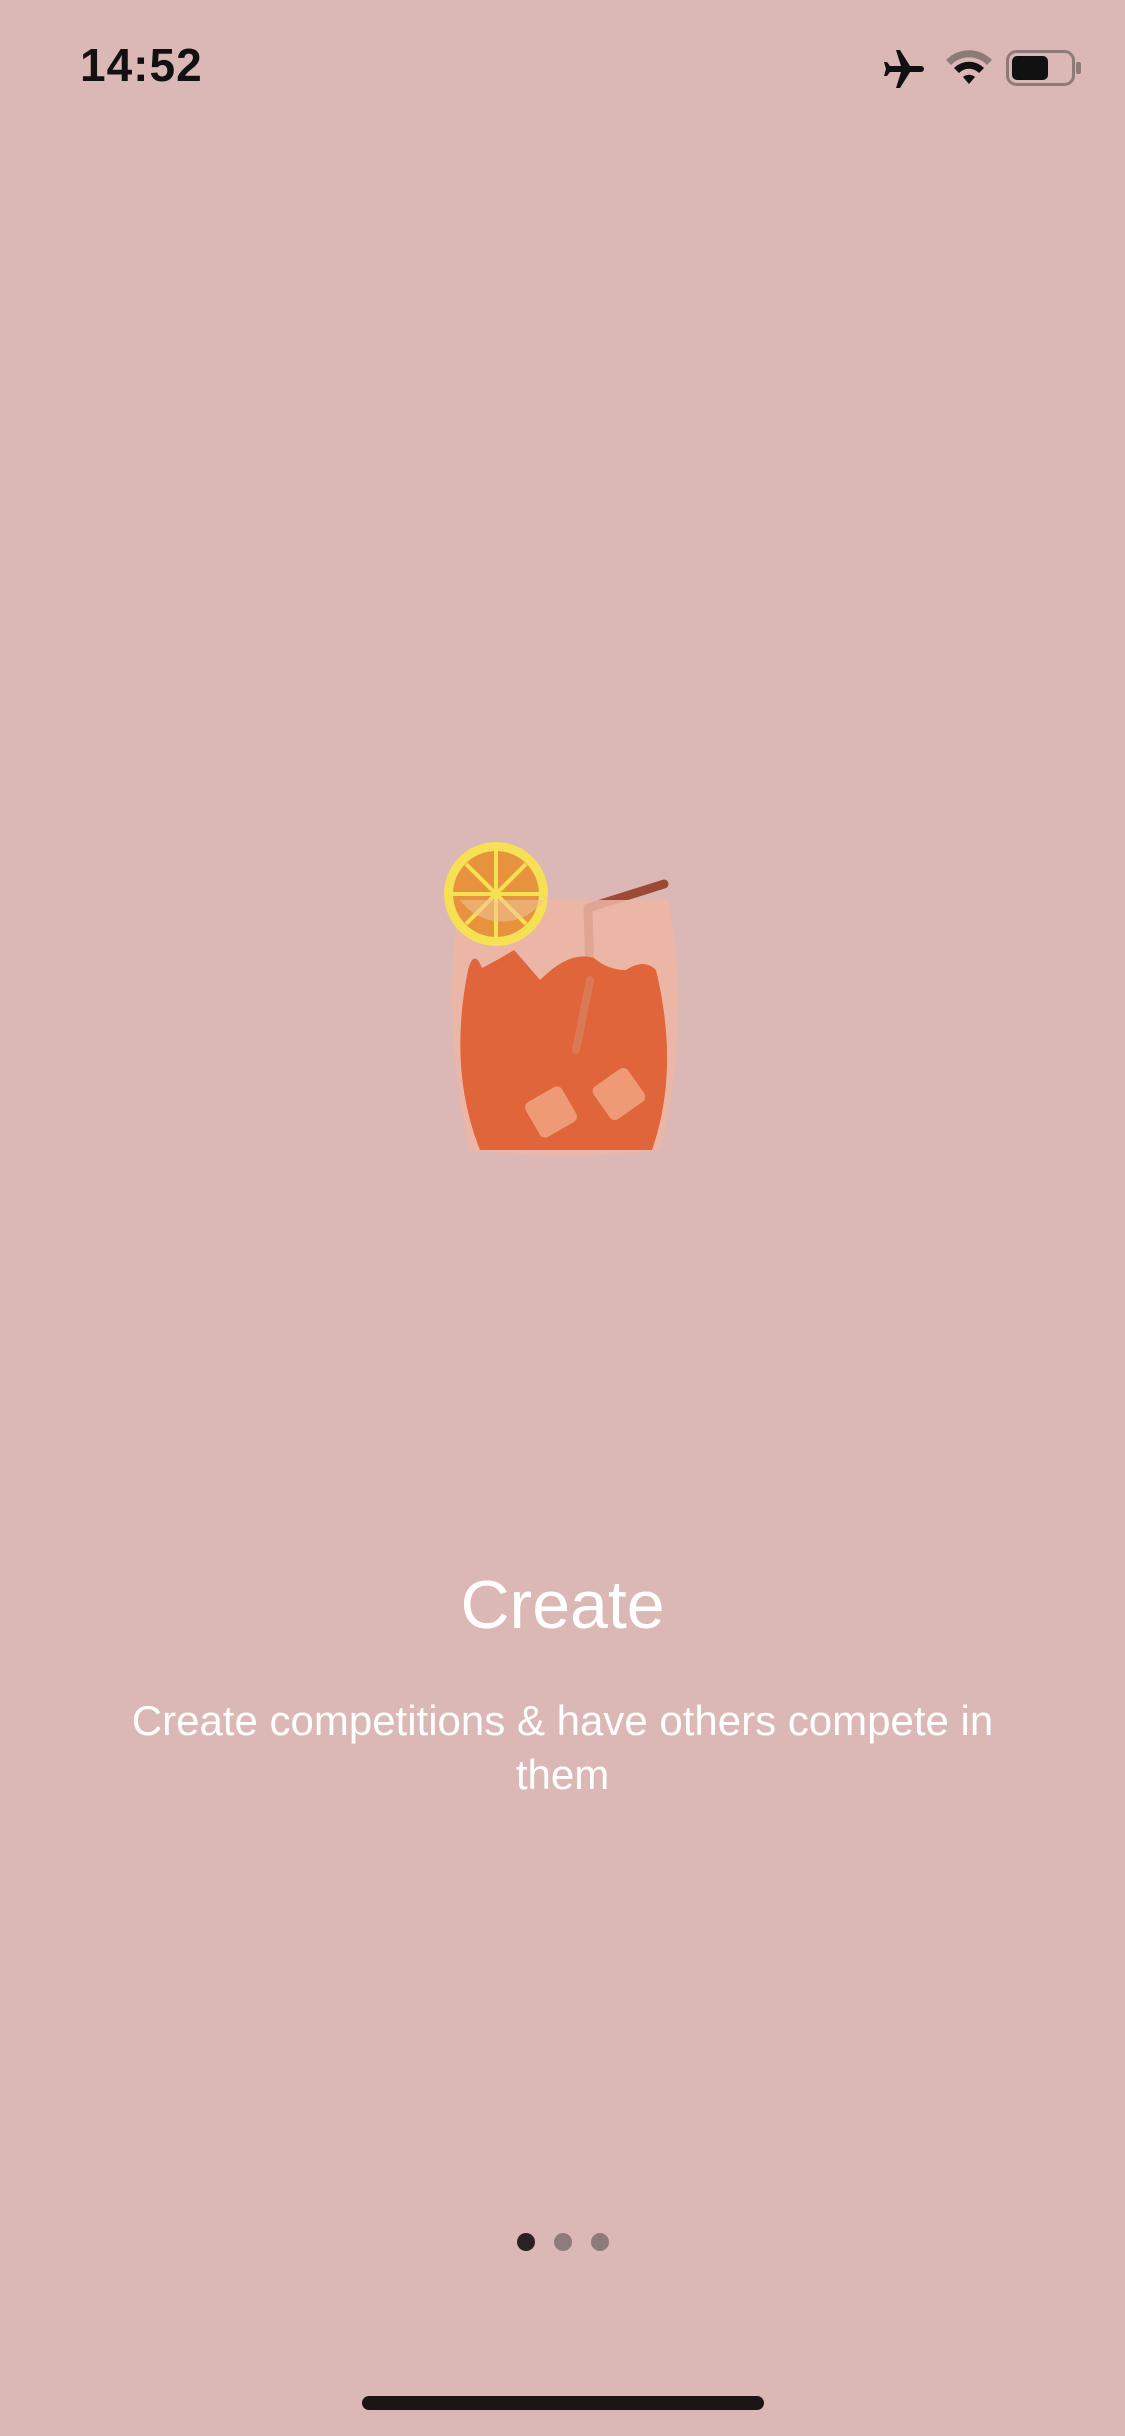 The height and width of the screenshot is (2436, 1125). What do you see at coordinates (563, 2403) in the screenshot?
I see `home-indicator` at bounding box center [563, 2403].